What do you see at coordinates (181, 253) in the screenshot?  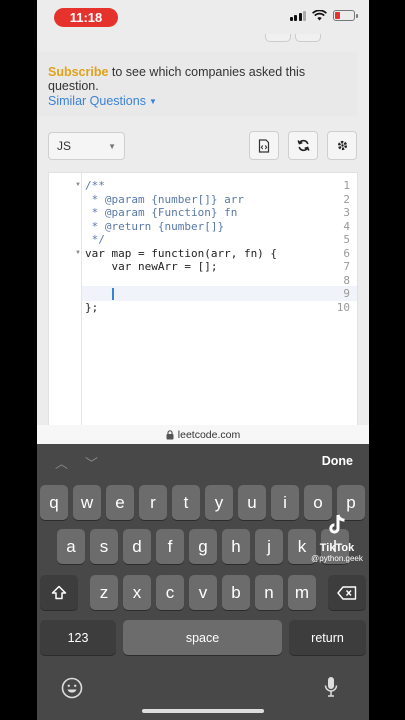 I see `code-line: var map = function(arr, fn) {` at bounding box center [181, 253].